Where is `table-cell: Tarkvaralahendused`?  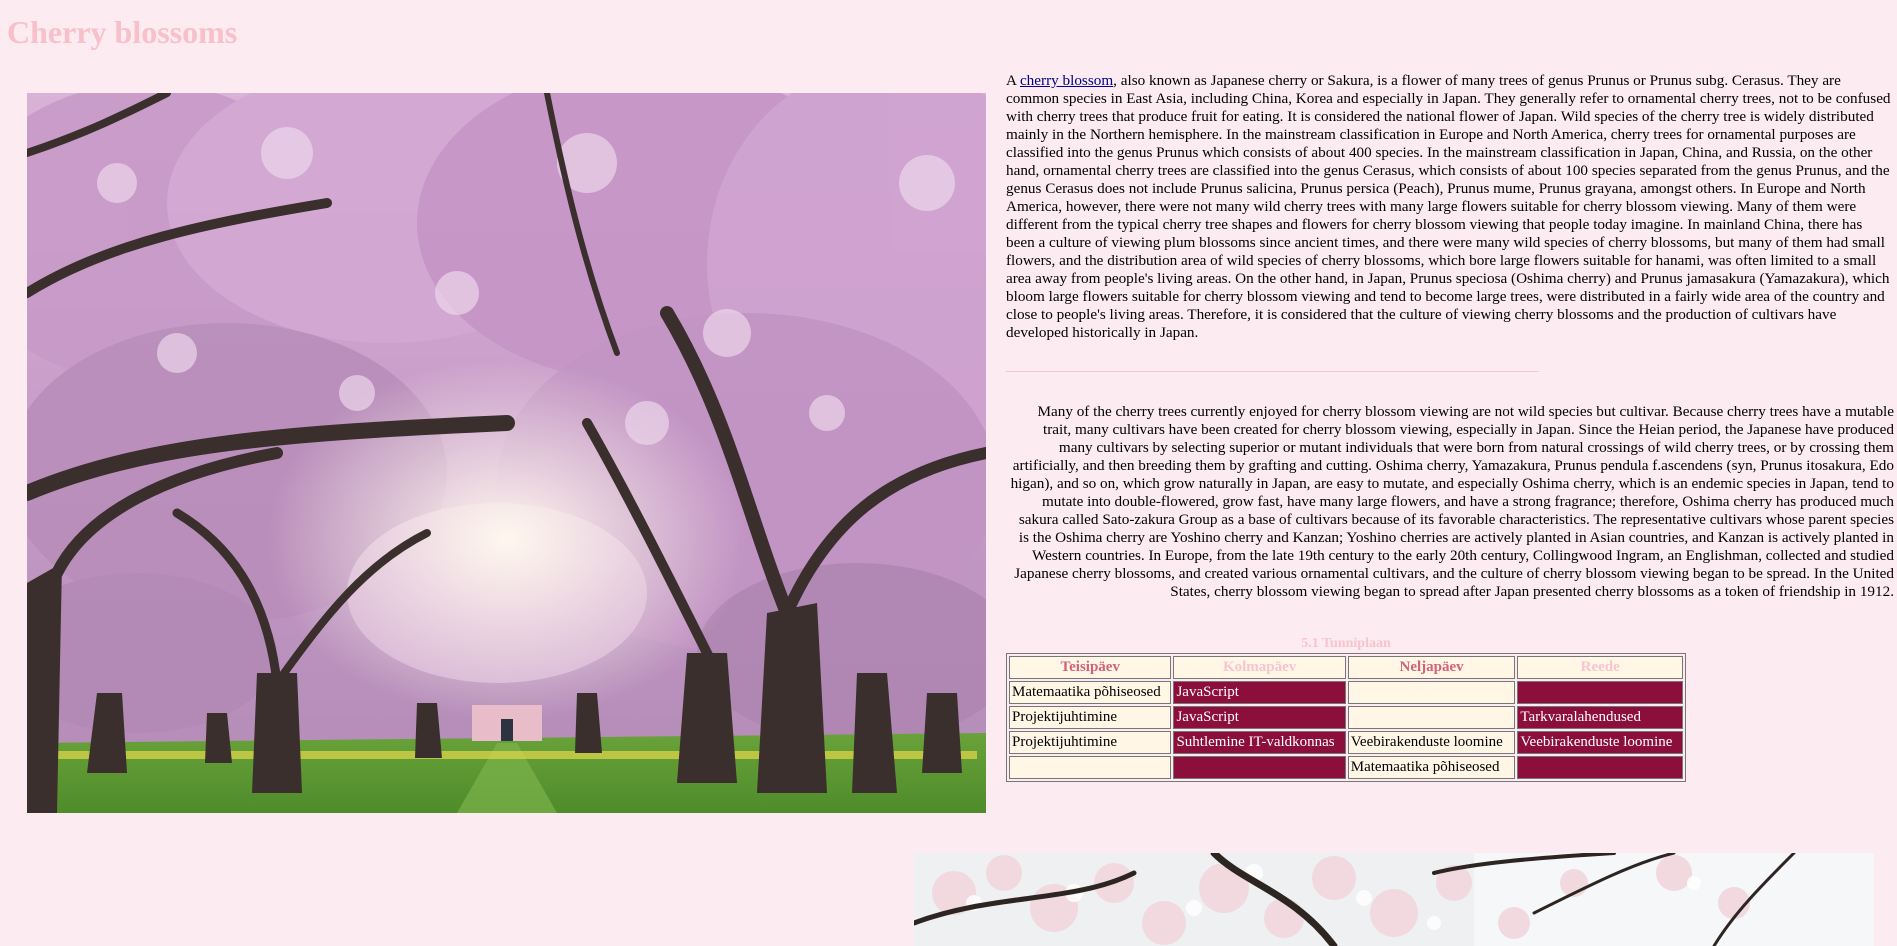 table-cell: Tarkvaralahendused is located at coordinates (1600, 717).